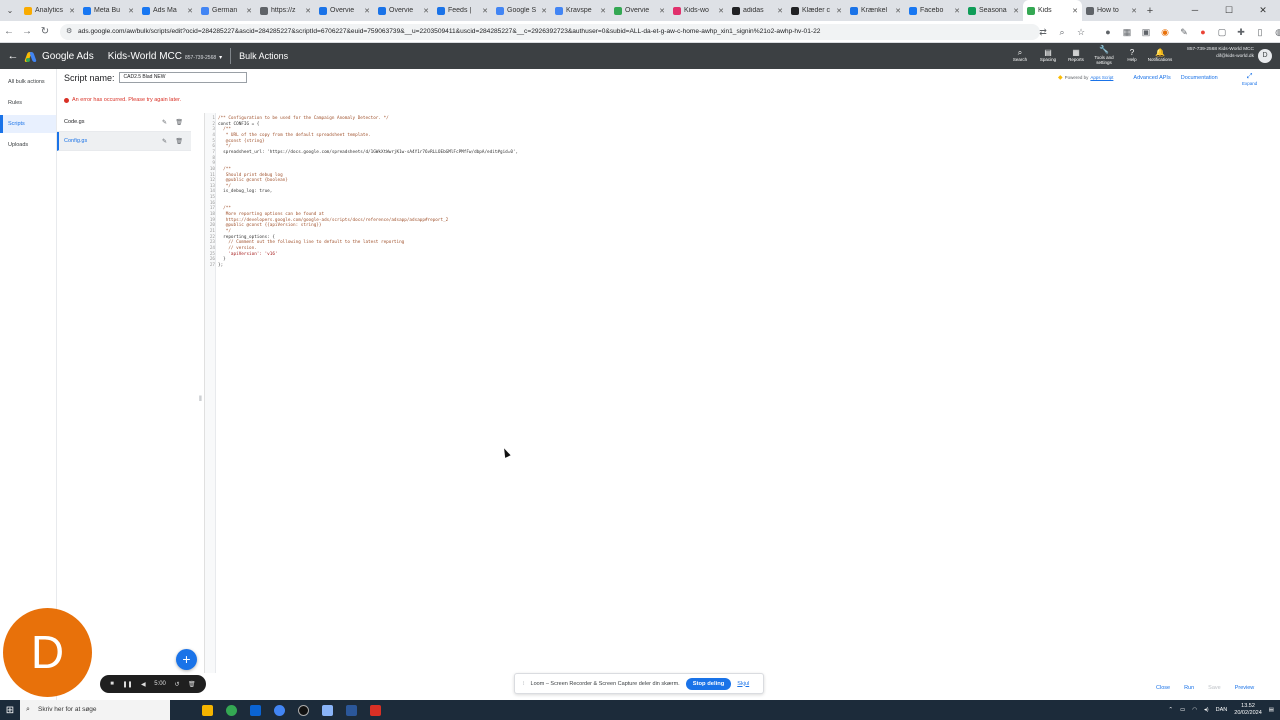 This screenshot has height=720, width=1280. I want to click on file-item: Config.gs ✎ 🗑, so click(124, 141).